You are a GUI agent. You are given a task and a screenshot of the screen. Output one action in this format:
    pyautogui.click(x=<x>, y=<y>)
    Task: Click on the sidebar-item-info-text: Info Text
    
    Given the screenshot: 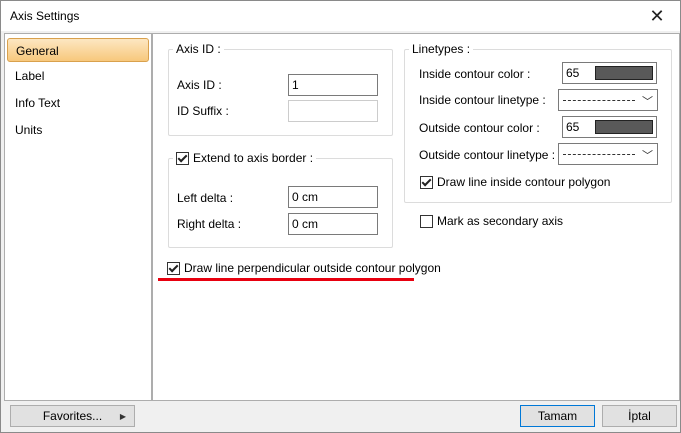 What is the action you would take?
    pyautogui.click(x=78, y=103)
    